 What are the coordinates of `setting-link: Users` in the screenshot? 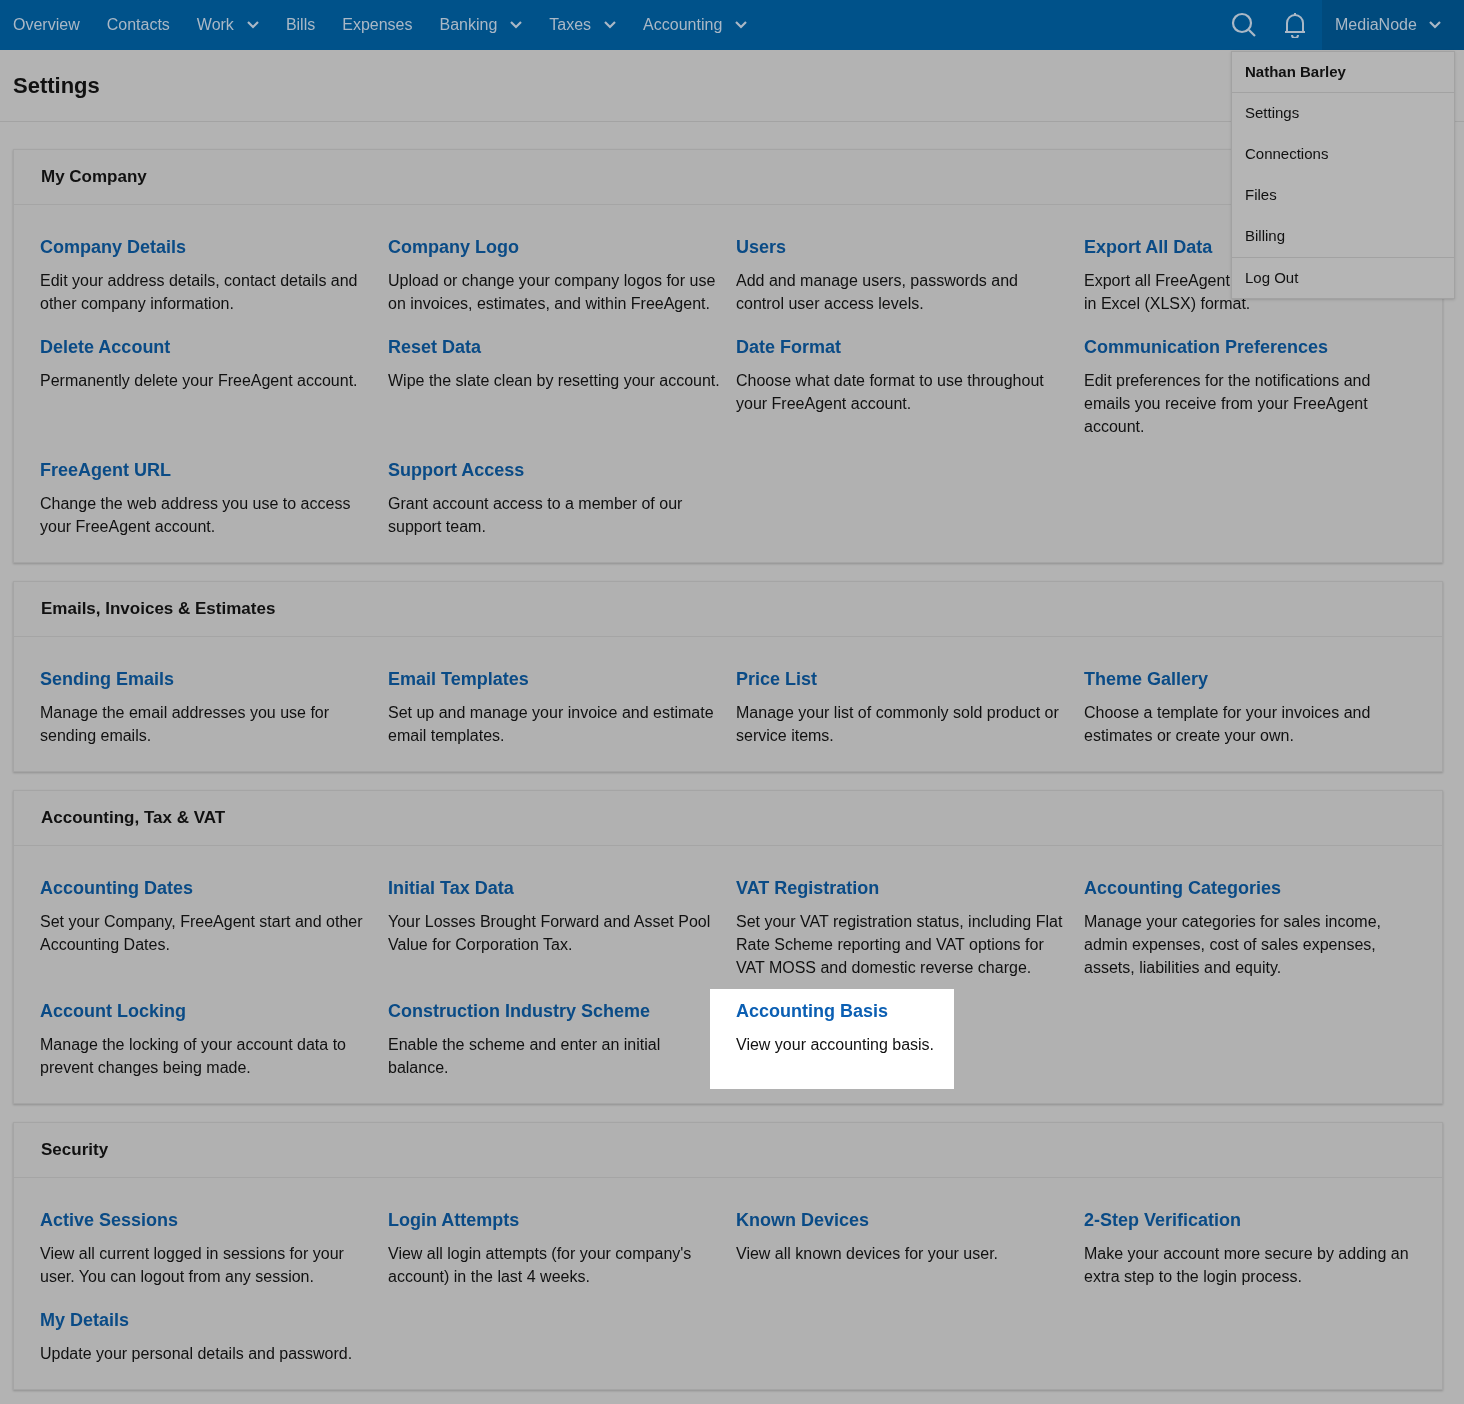 It's located at (761, 247).